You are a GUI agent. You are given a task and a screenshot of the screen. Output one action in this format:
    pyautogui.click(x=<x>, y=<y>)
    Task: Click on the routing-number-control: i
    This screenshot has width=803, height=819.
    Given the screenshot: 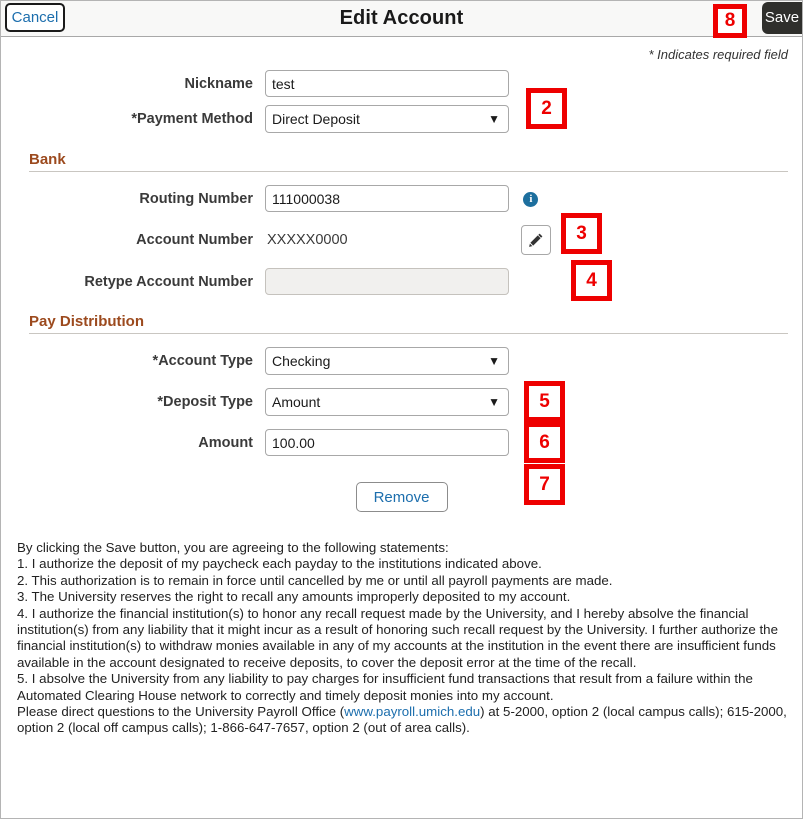 What is the action you would take?
    pyautogui.click(x=402, y=198)
    